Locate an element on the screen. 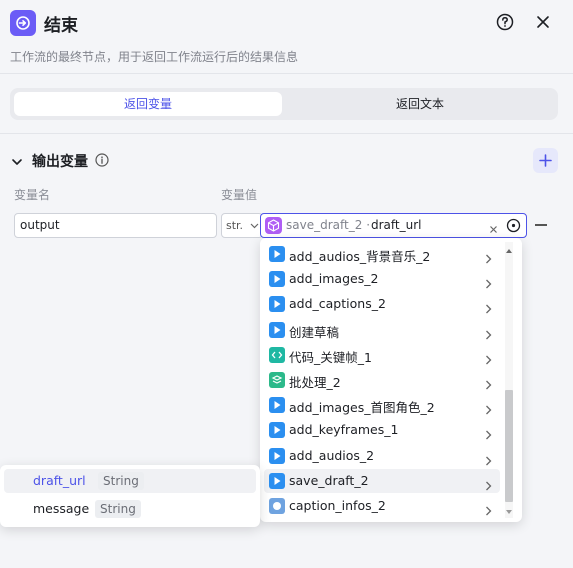 Image resolution: width=573 pixels, height=568 pixels. type-select-value: str. is located at coordinates (235, 225).